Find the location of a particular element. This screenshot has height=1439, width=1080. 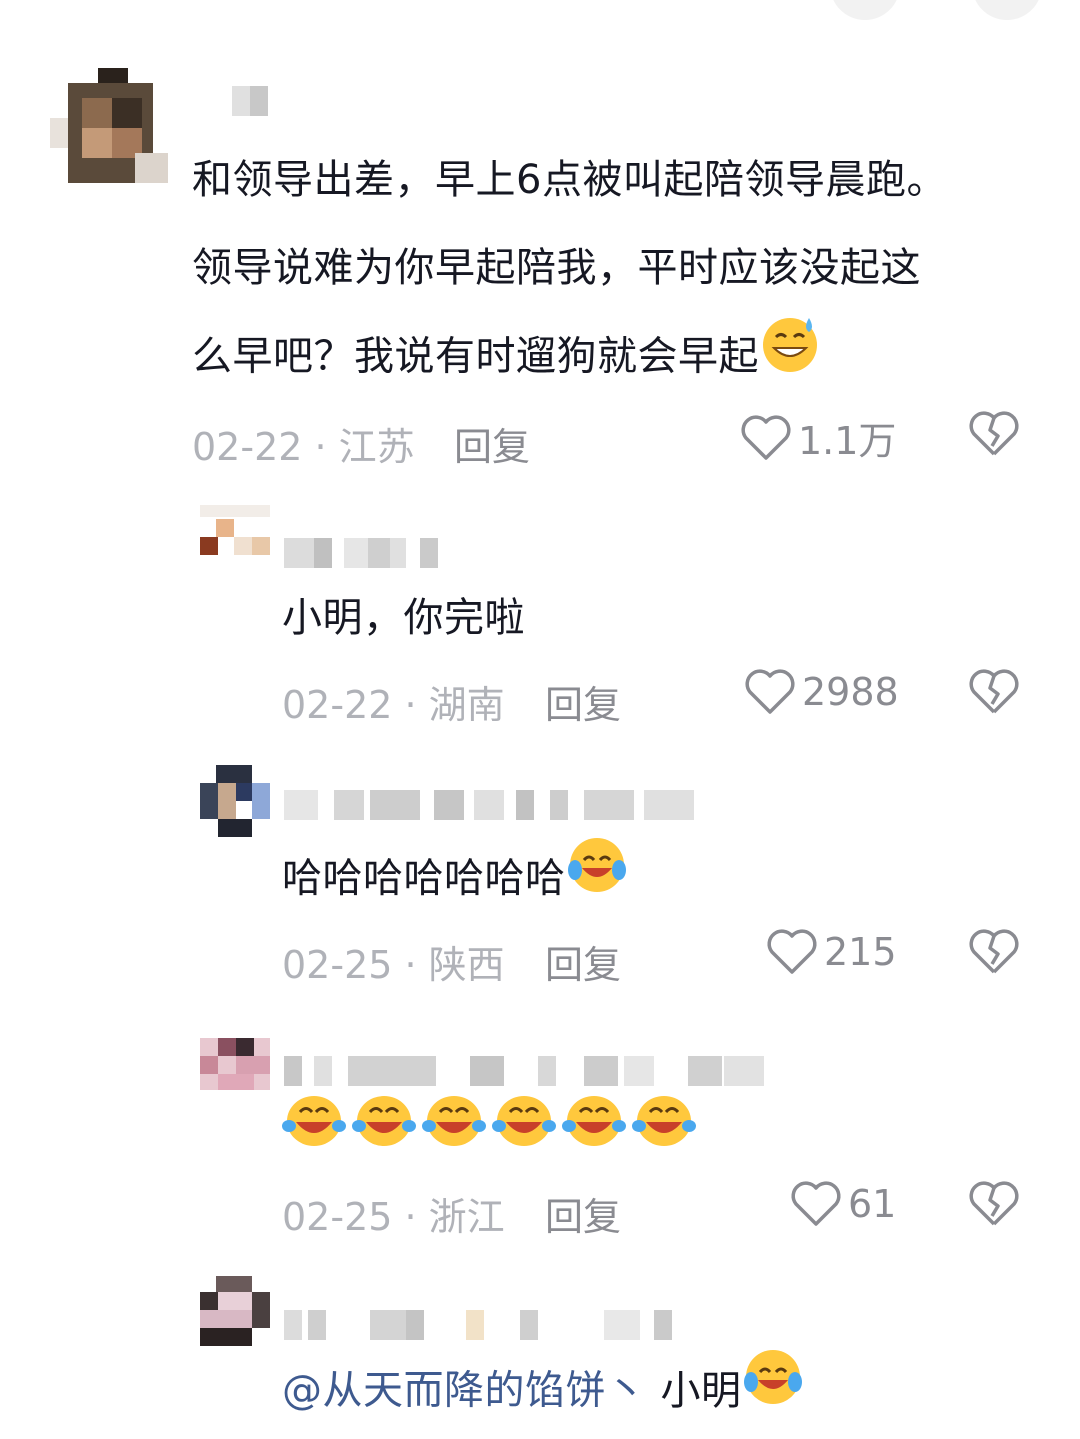

sweat-grin-emoji is located at coordinates (790, 358).